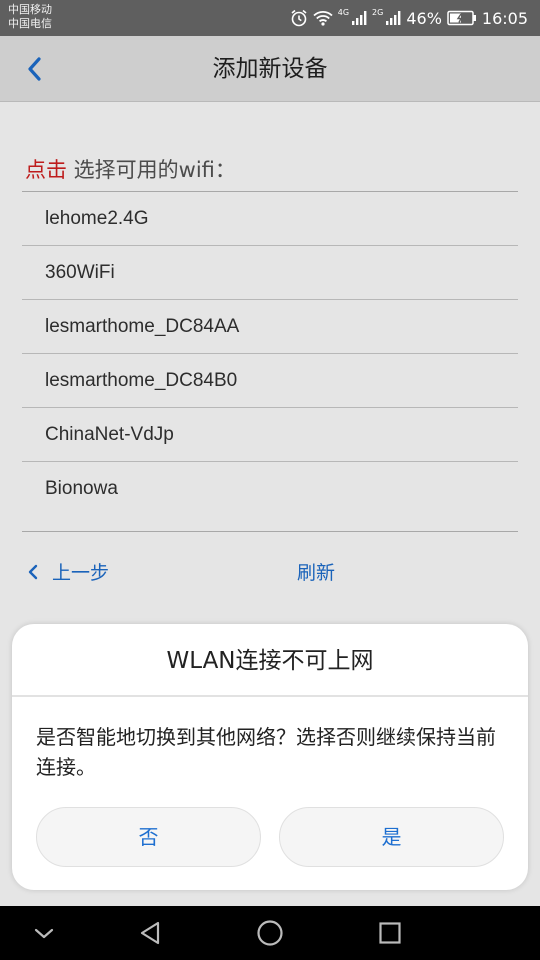 The image size is (540, 960). Describe the element at coordinates (462, 18) in the screenshot. I see `battery-charging-icon` at that location.